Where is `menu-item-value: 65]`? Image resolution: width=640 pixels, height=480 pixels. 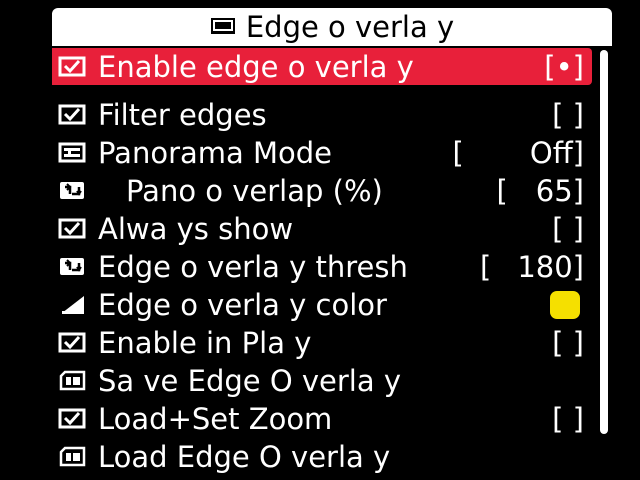
menu-item-value: 65] is located at coordinates (559, 190).